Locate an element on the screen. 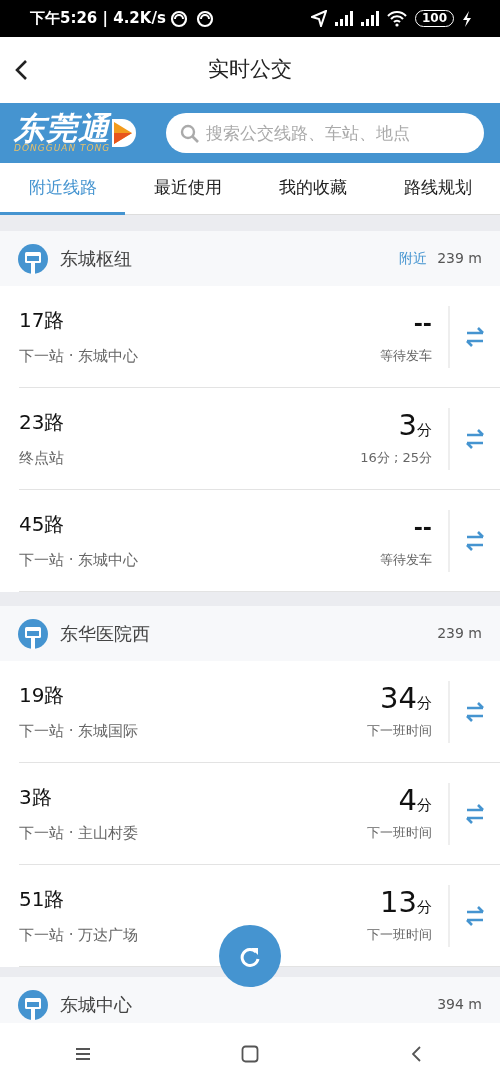 This screenshot has width=500, height=1083. route-name: 3路 is located at coordinates (36, 798).